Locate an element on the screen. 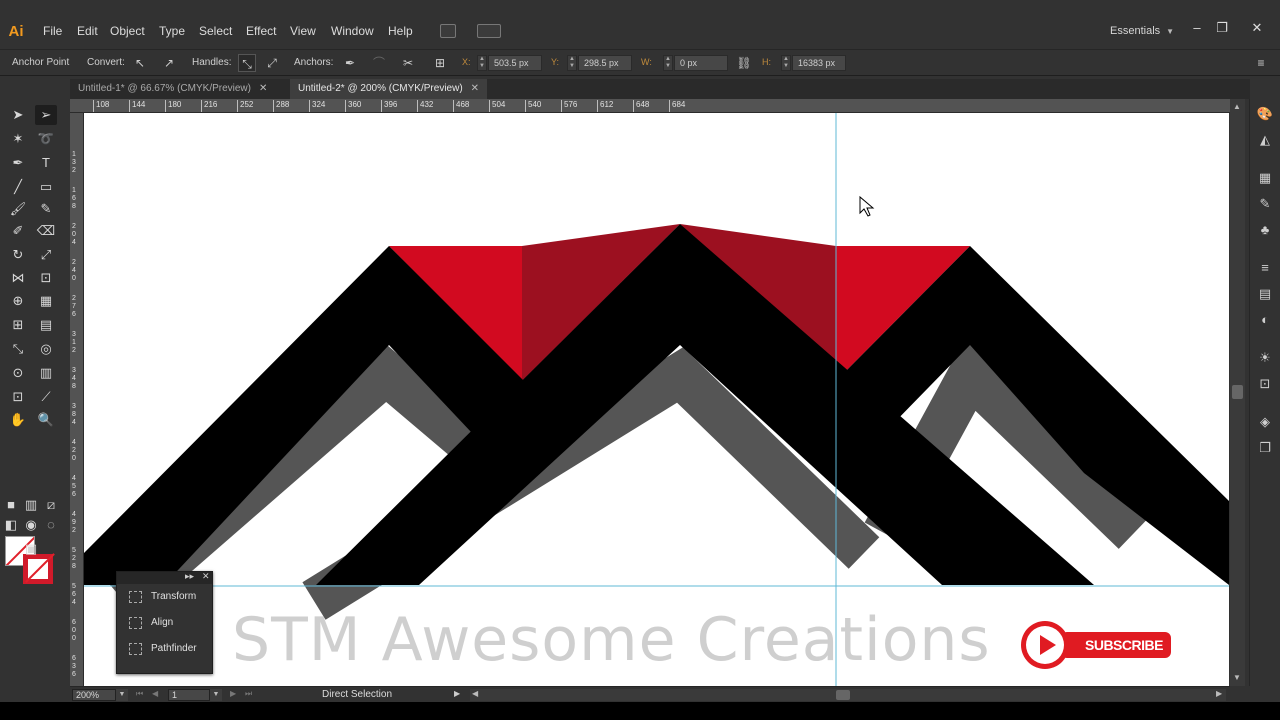 This screenshot has height=720, width=1280. line-tool-icon: ╱ is located at coordinates (18, 187).